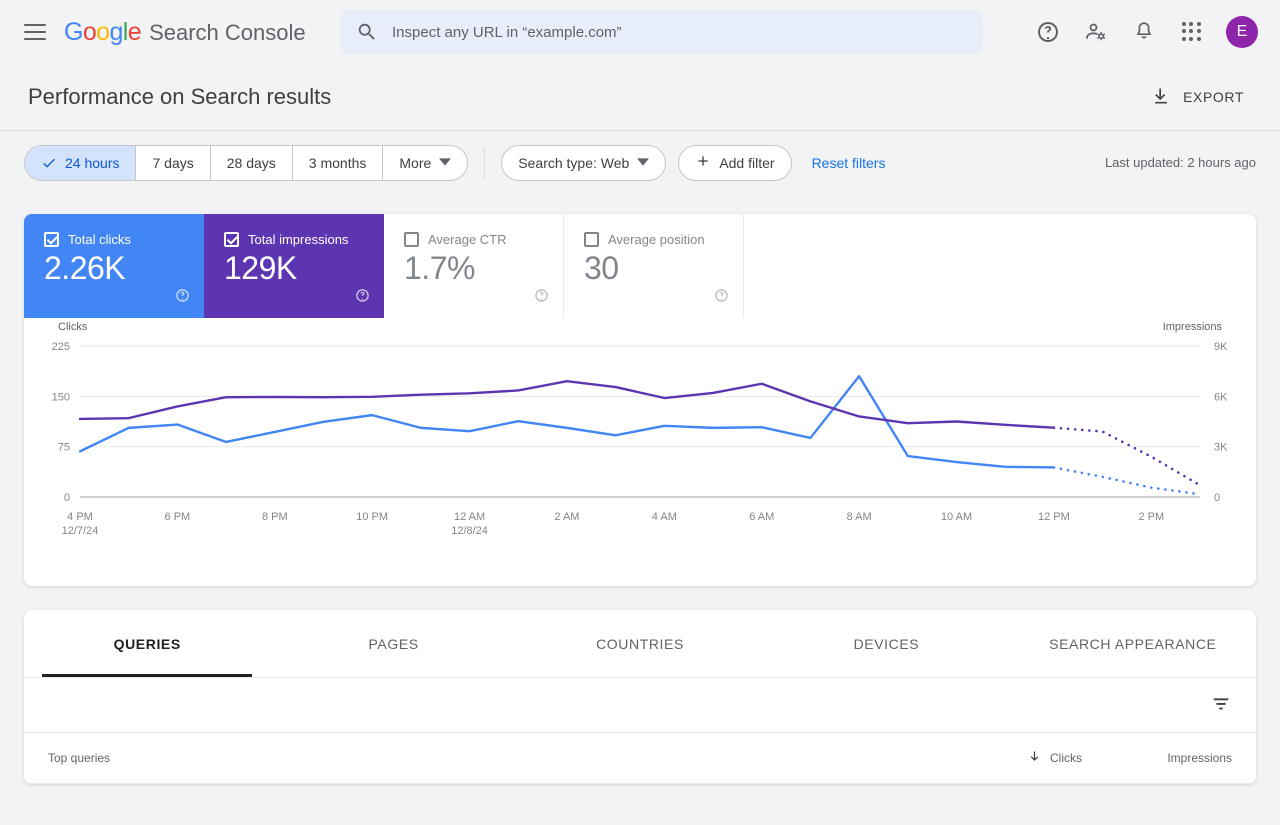 This screenshot has height=825, width=1280. I want to click on svg-text: Clicks, so click(73, 327).